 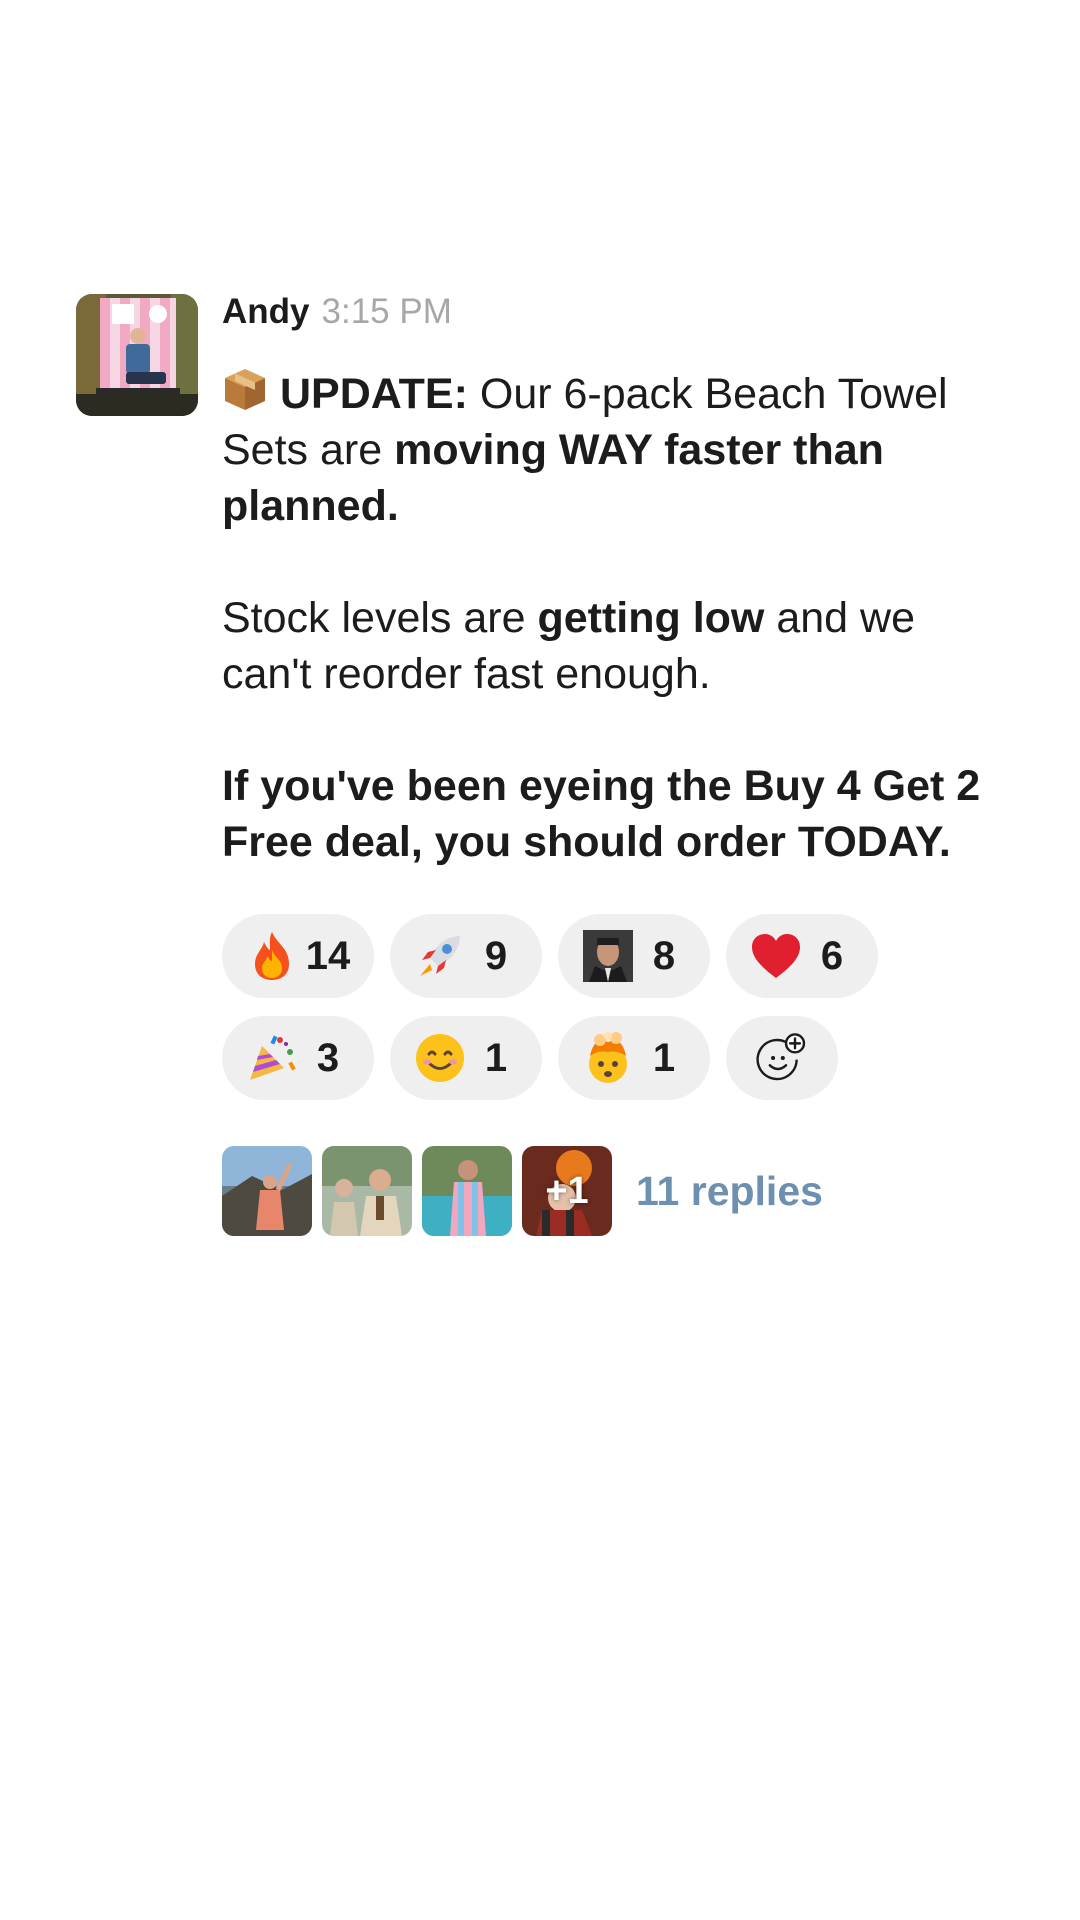 What do you see at coordinates (245, 389) in the screenshot?
I see `package-emoji-icon` at bounding box center [245, 389].